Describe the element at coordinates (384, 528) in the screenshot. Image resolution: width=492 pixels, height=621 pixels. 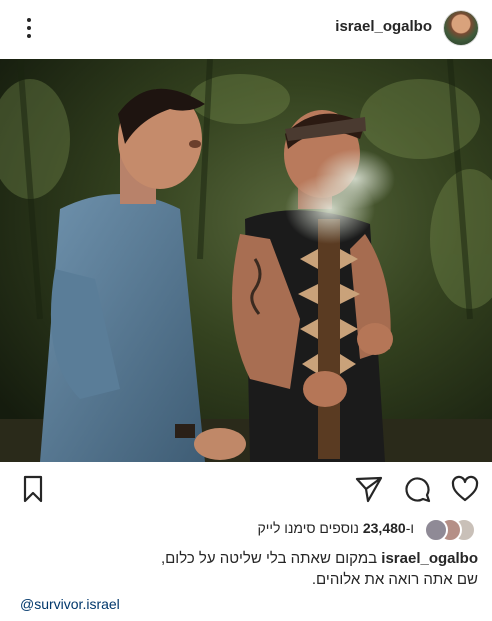
I see `likes-number: 23,480` at that location.